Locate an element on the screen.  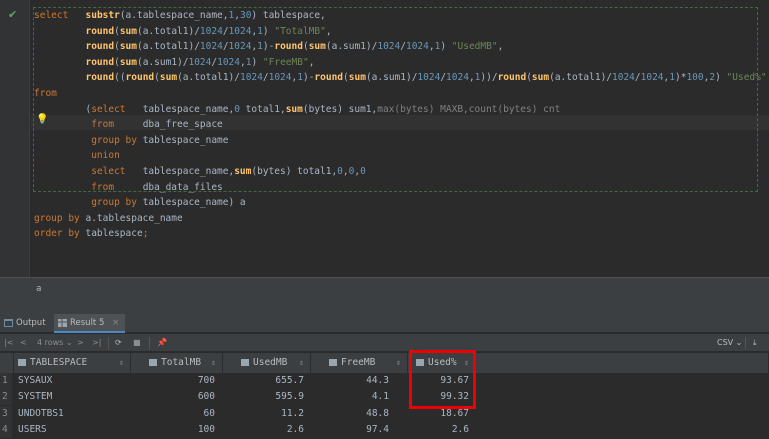
column-header-freemb: FreeMB ⇕ is located at coordinates (359, 363).